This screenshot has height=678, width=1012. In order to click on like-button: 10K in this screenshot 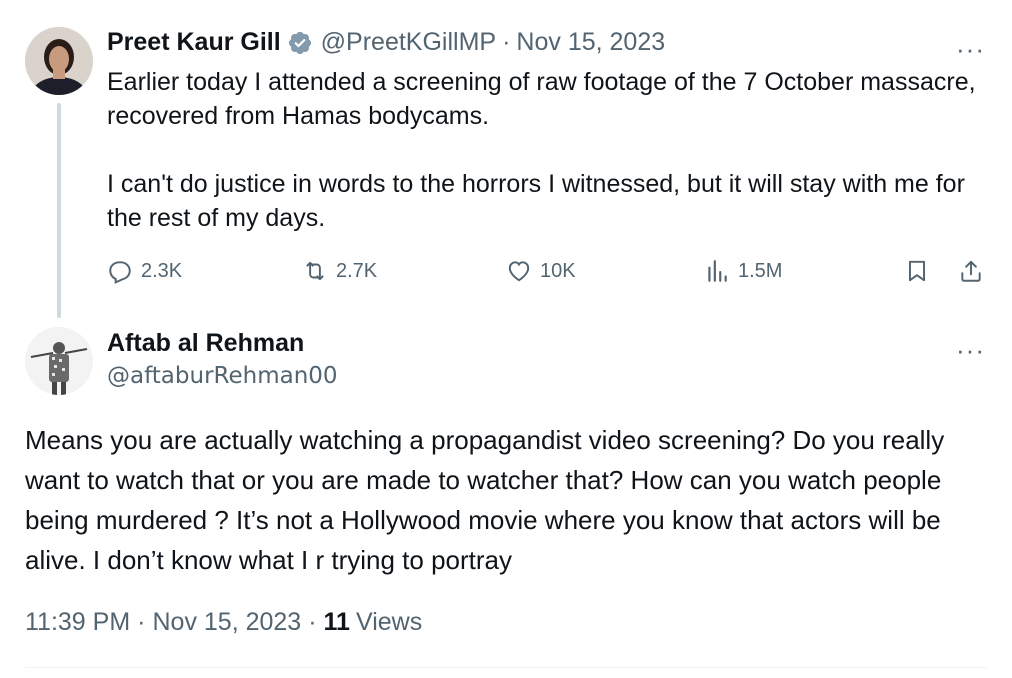, I will do `click(541, 271)`.